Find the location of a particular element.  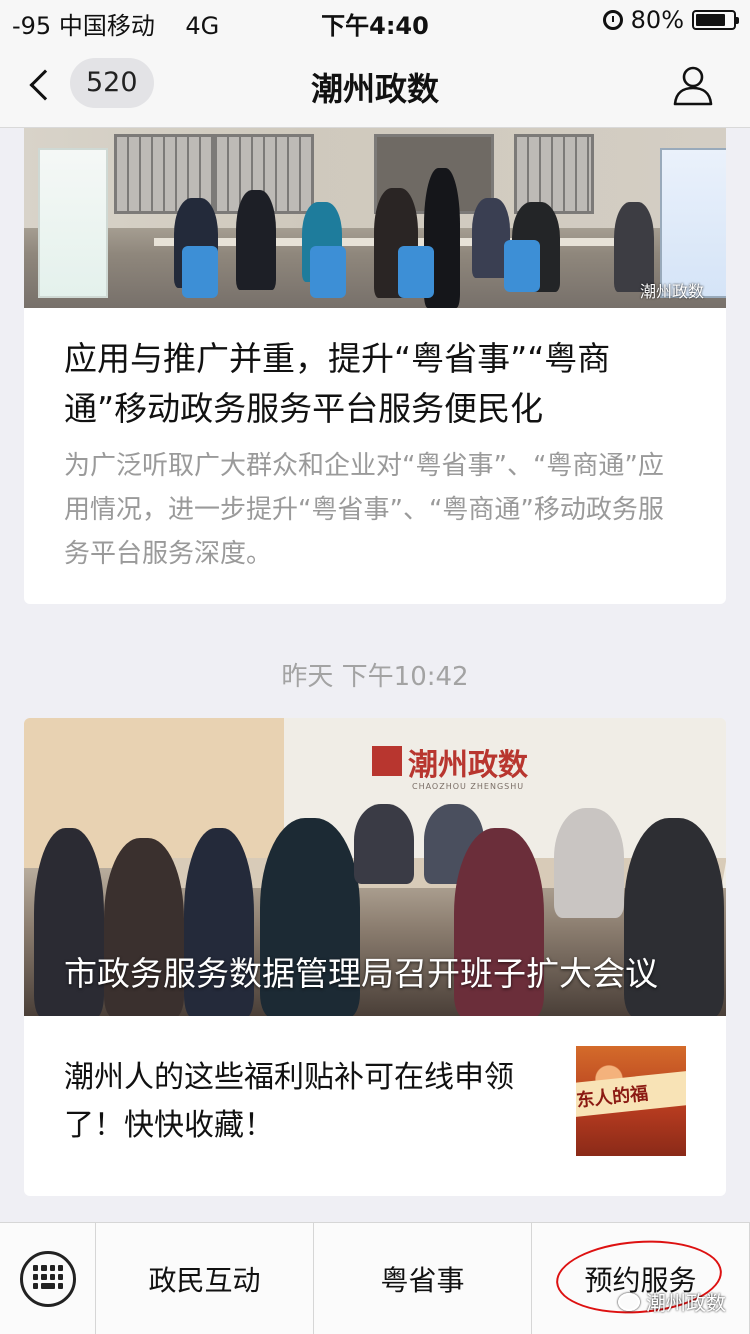

menu-item-label: 粤省事 is located at coordinates (422, 1280).